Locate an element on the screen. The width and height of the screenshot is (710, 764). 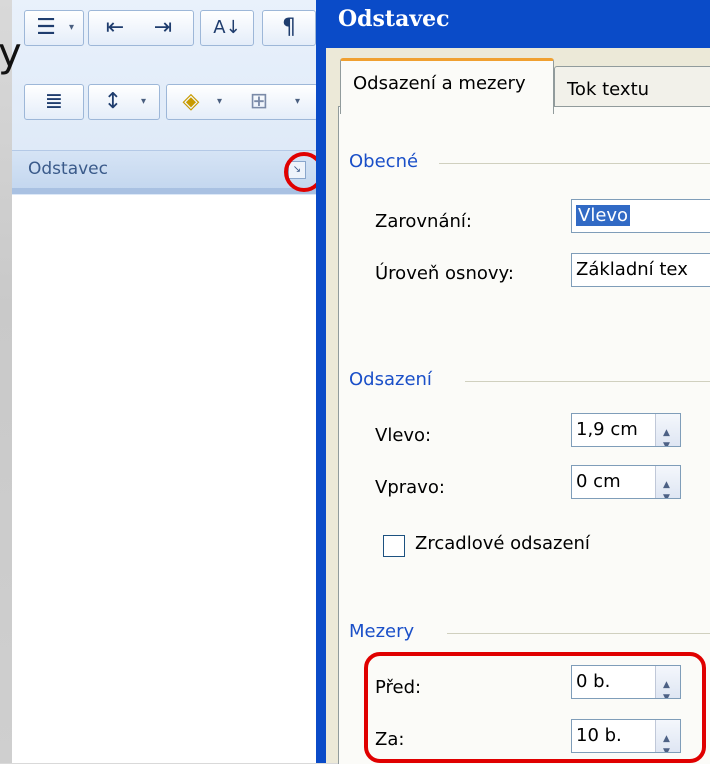
decrease-indent-icon: ⇤ is located at coordinates (115, 28).